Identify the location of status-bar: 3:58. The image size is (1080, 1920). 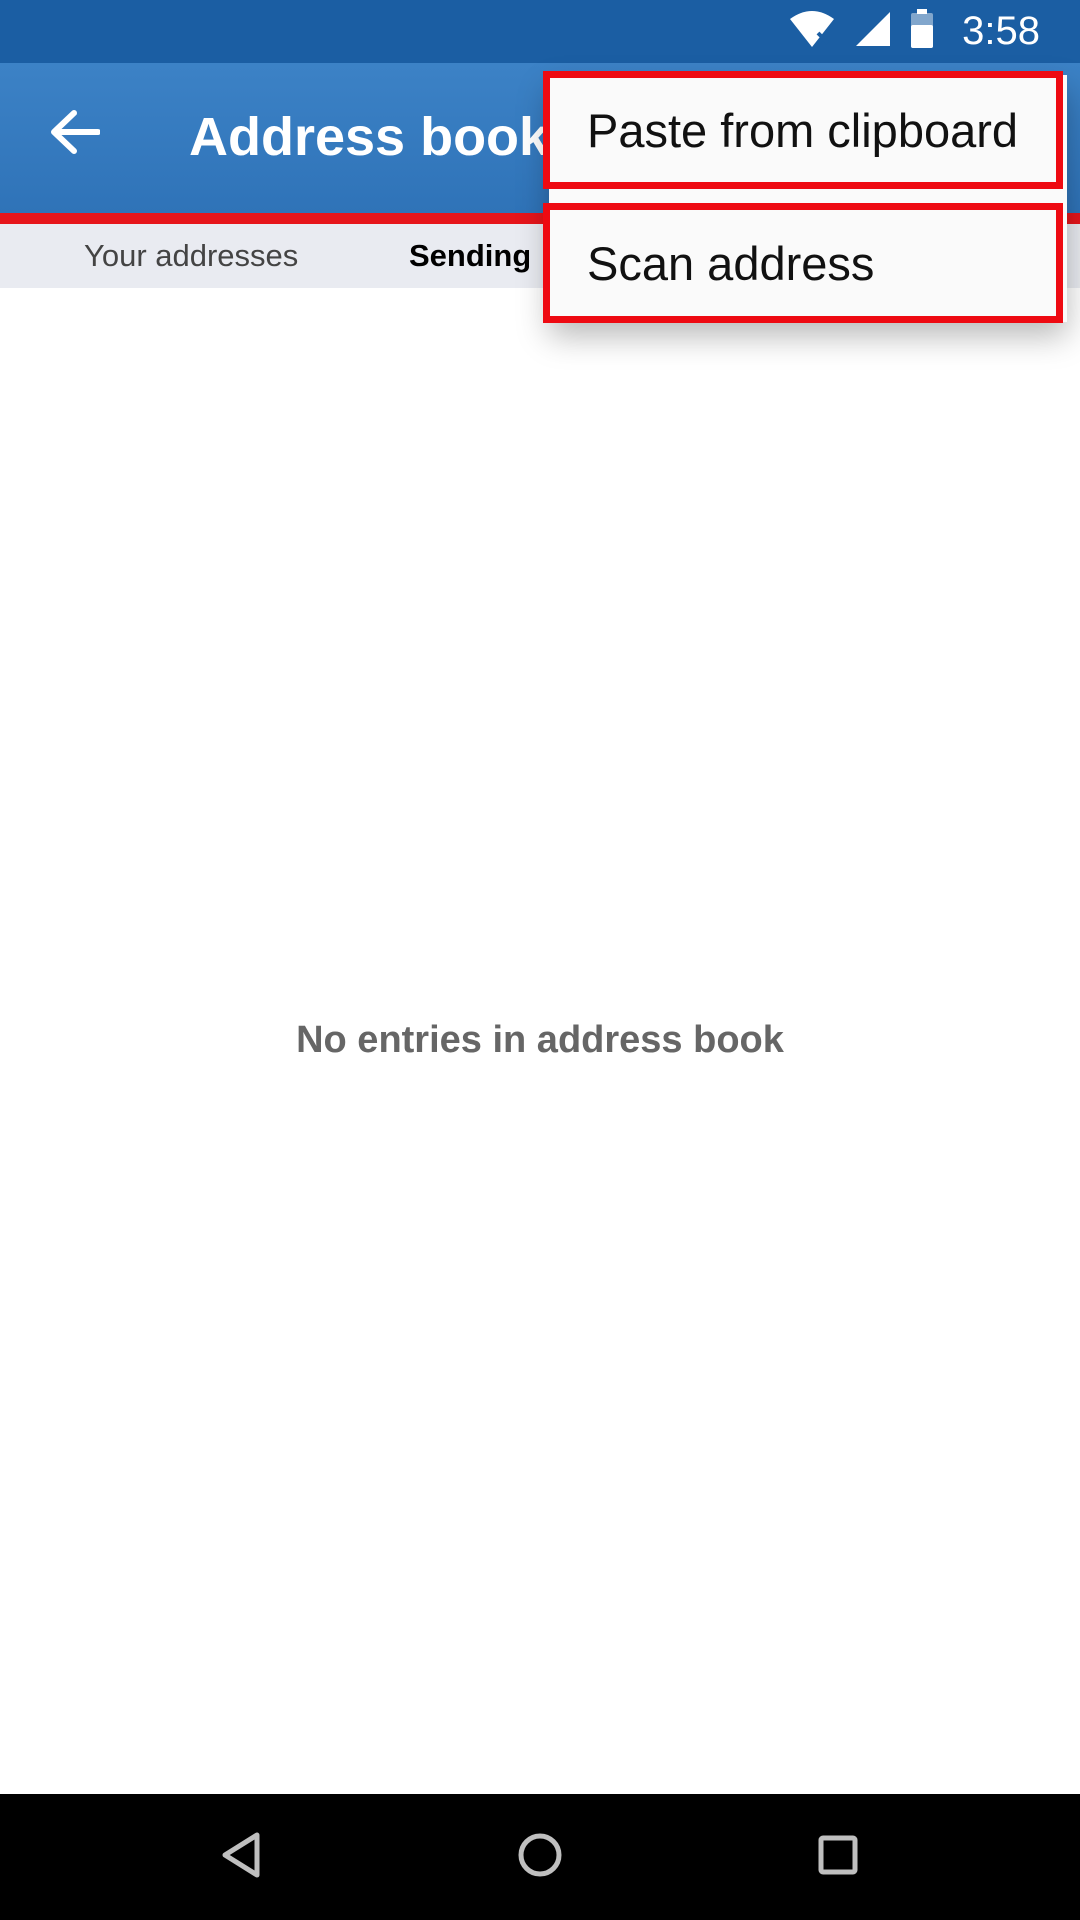
(540, 31).